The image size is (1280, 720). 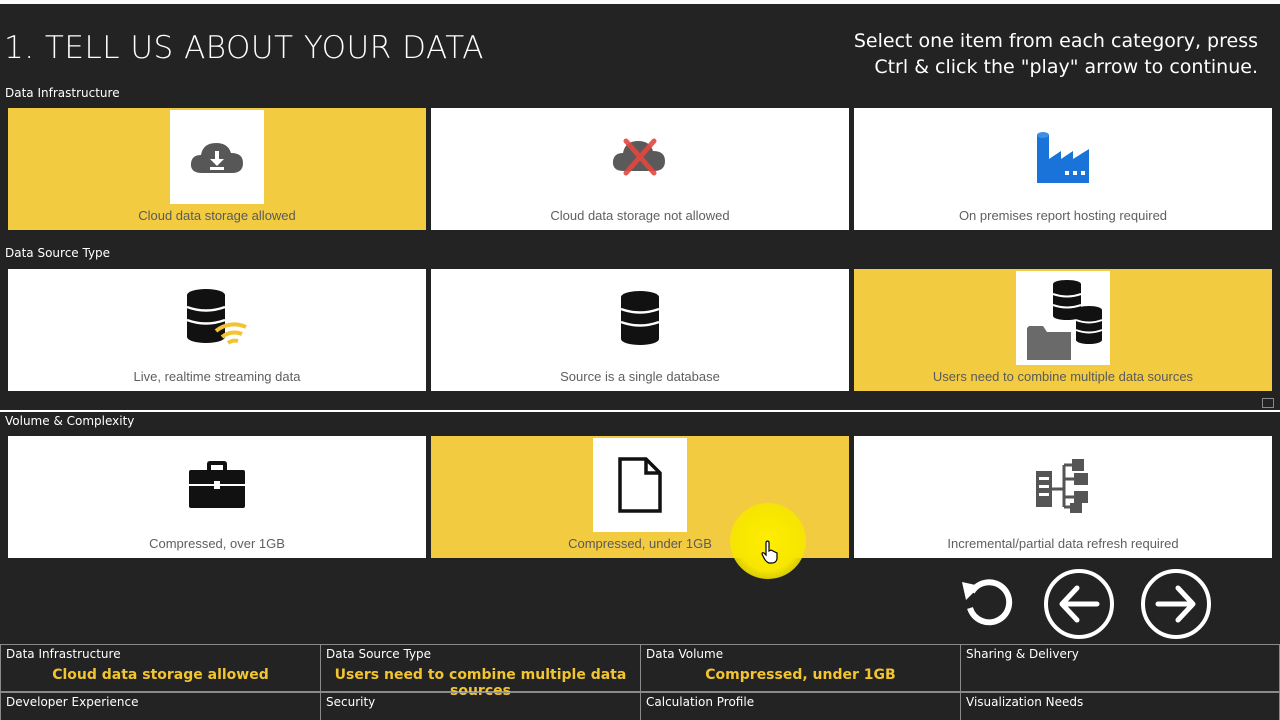 What do you see at coordinates (769, 552) in the screenshot?
I see `hand-cursor-icon` at bounding box center [769, 552].